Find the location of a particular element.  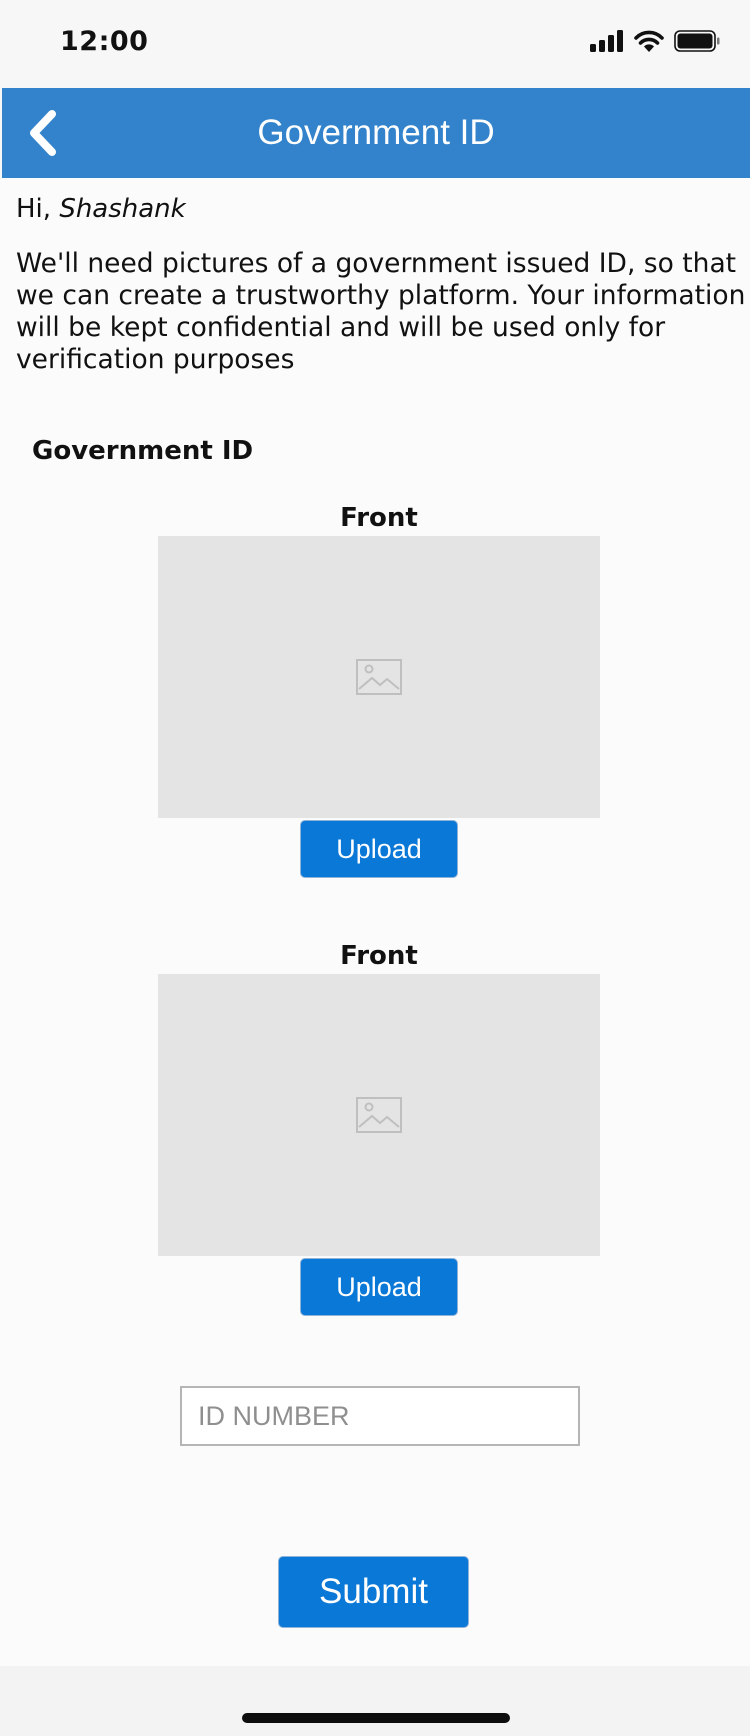

wifi-icon is located at coordinates (649, 41).